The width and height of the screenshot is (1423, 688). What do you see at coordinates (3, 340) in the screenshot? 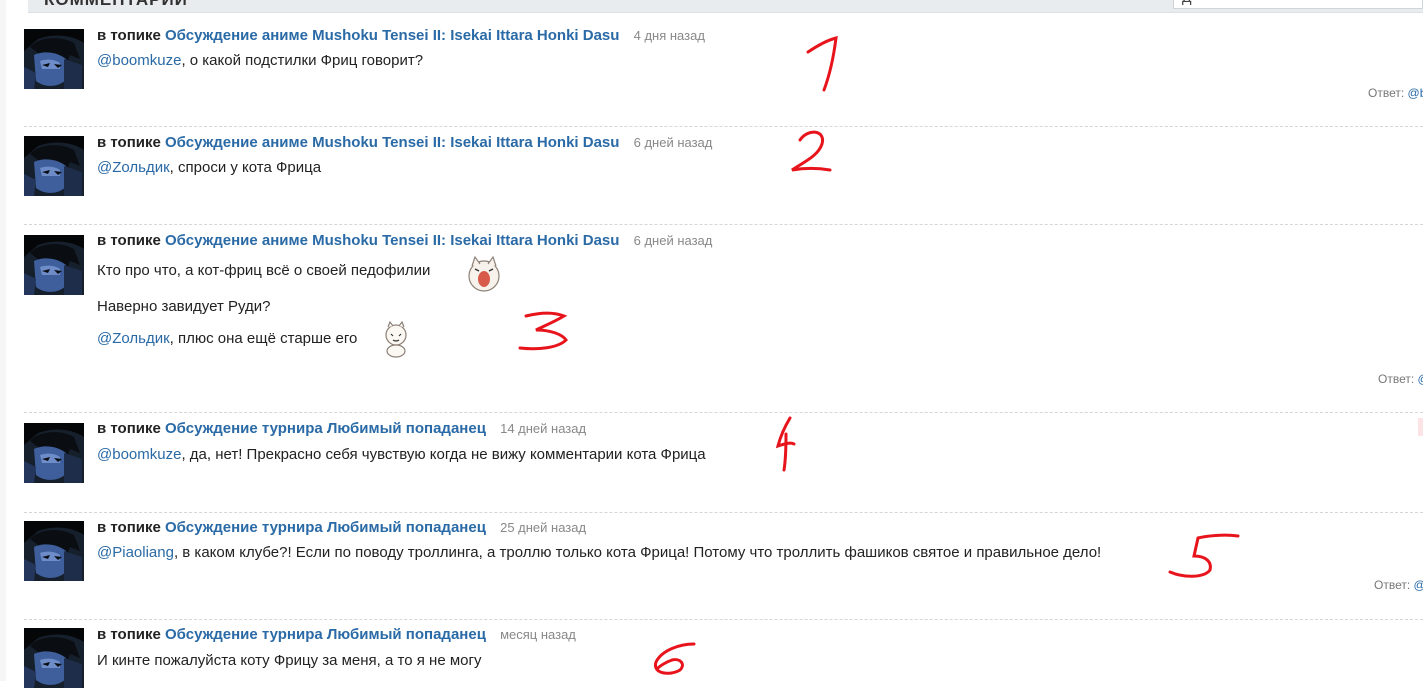
I see `left-margin` at bounding box center [3, 340].